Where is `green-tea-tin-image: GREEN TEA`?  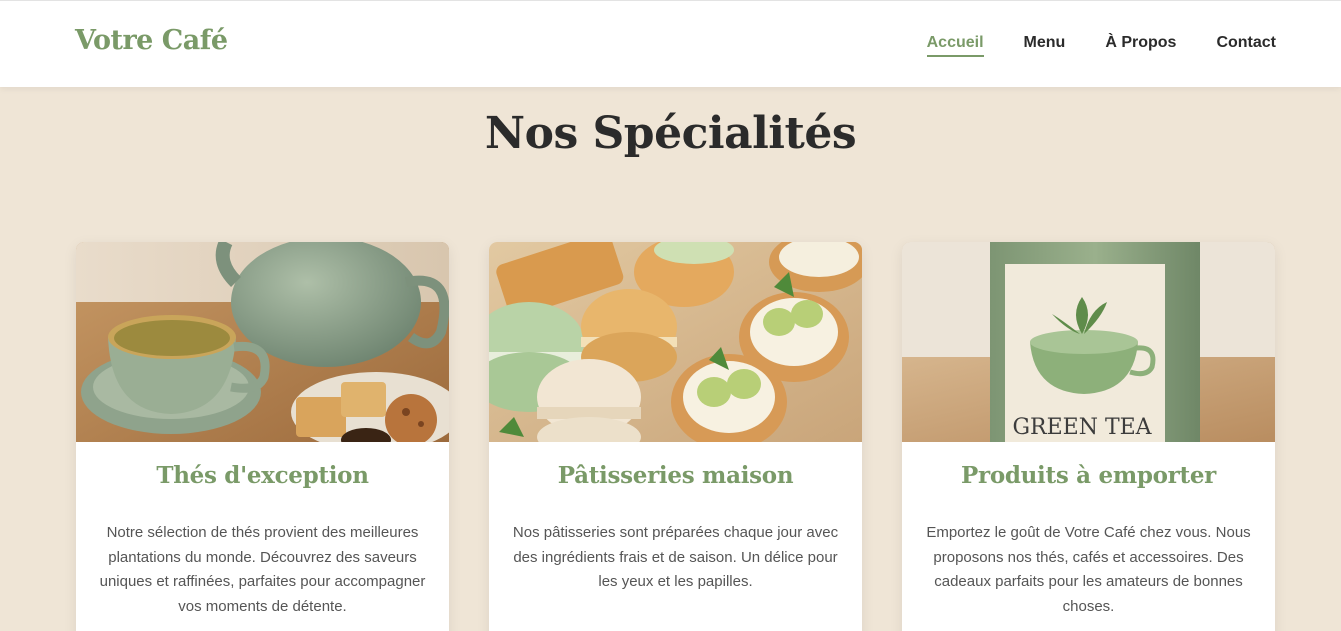
green-tea-tin-image: GREEN TEA is located at coordinates (1088, 342).